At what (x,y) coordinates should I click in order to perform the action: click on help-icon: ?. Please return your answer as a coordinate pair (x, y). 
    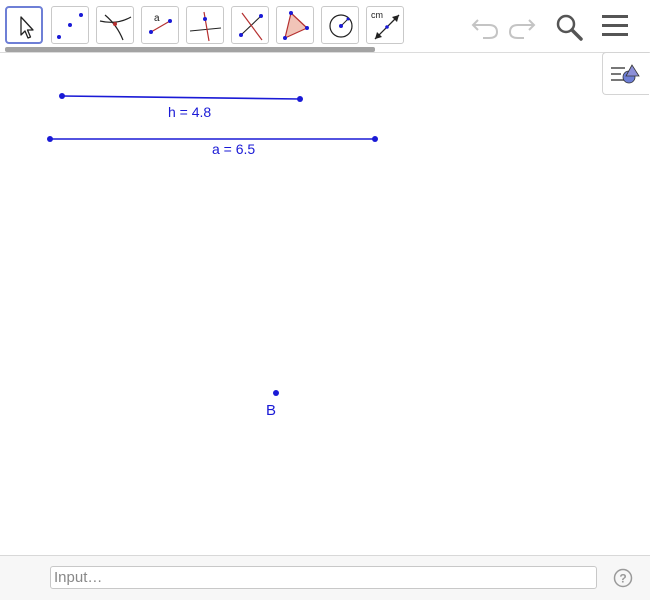
    Looking at the image, I should click on (623, 578).